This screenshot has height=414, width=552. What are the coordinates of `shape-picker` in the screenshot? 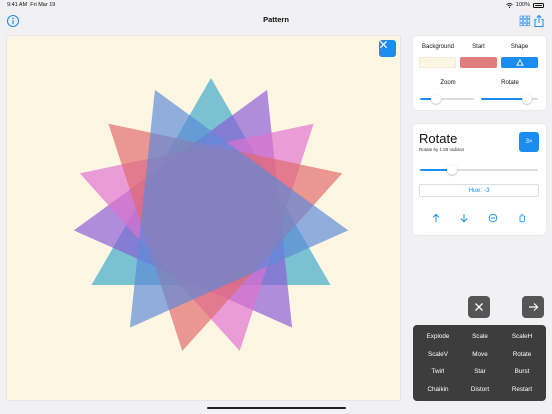 It's located at (519, 62).